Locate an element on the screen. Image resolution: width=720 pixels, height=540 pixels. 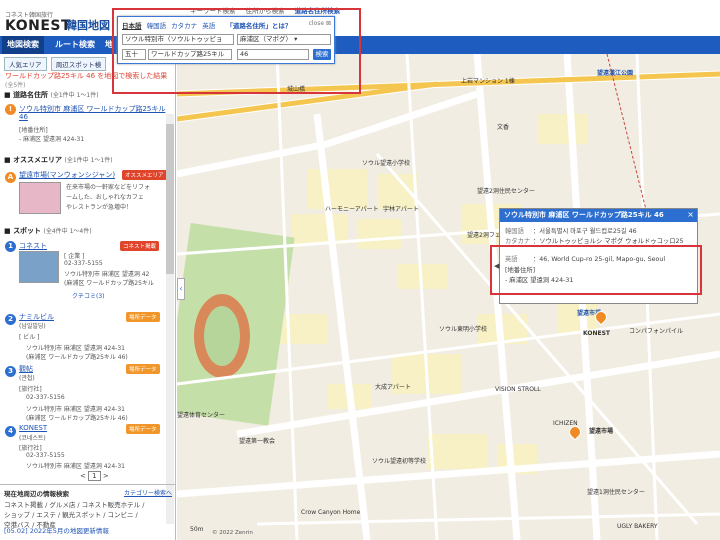
info-korean-row: 韓国語 ：서울특별시 마포구 월드컵로25길 46 is located at coordinates (571, 230).